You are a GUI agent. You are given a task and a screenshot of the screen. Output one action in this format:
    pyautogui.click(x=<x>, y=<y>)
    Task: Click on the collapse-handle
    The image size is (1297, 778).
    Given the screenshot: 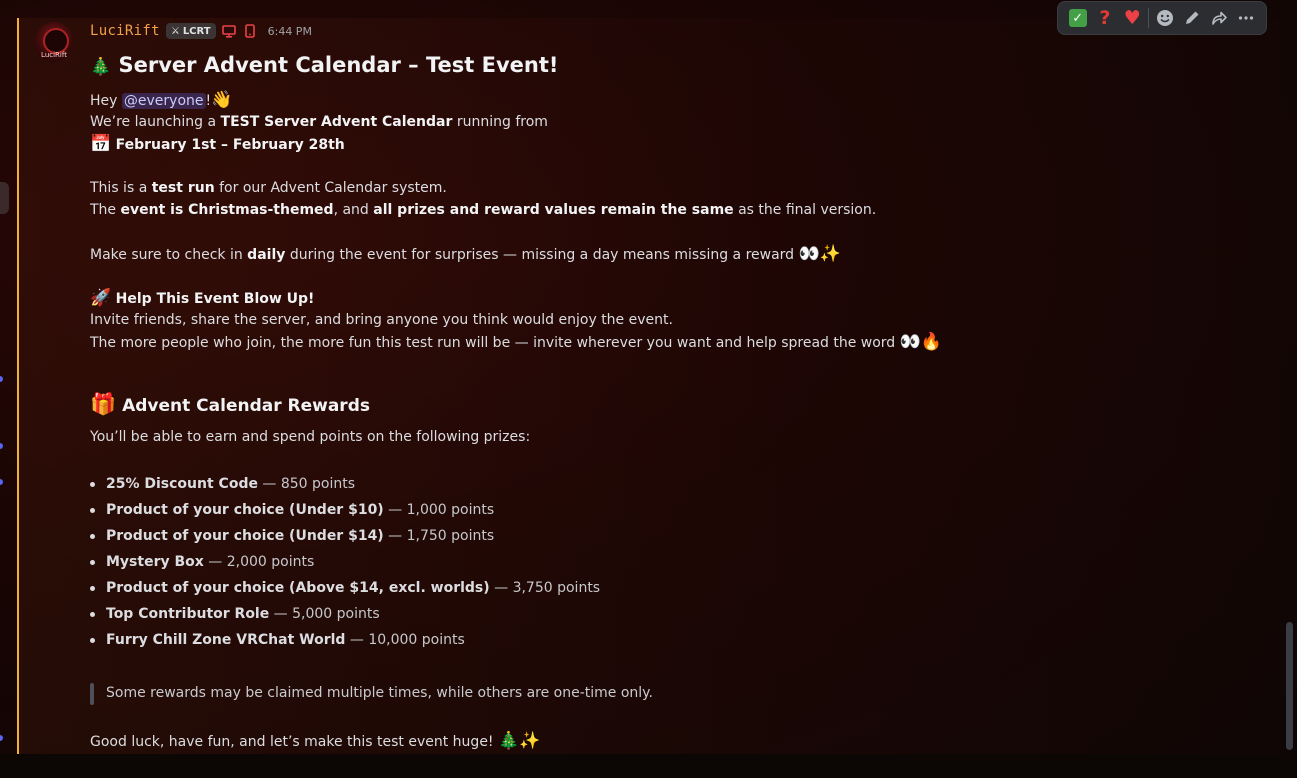 What is the action you would take?
    pyautogui.click(x=4, y=198)
    